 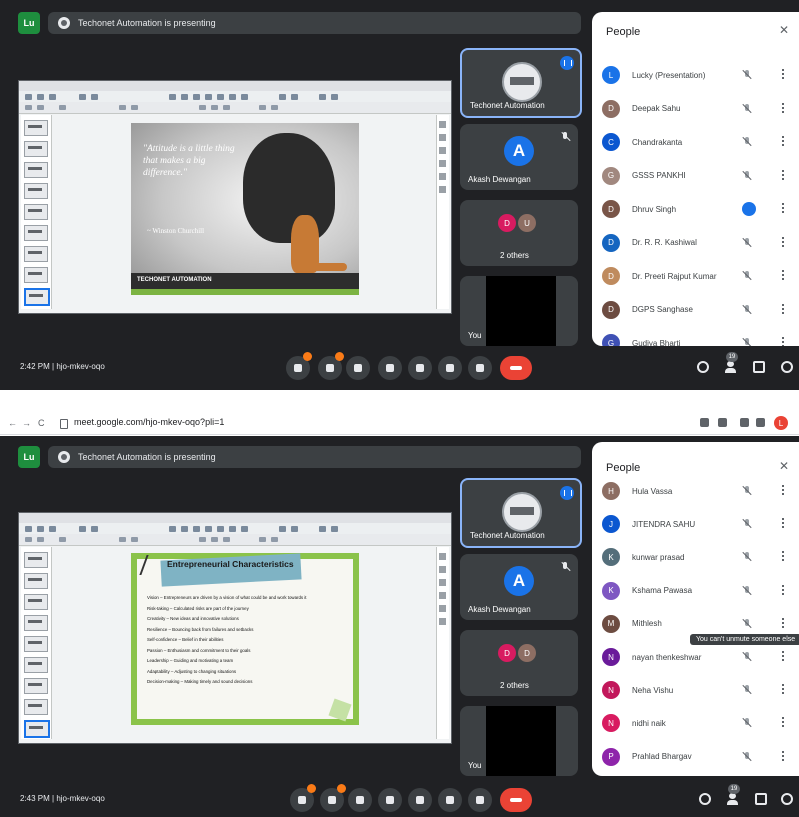 I want to click on participant-row: D DGPS Sanghase, so click(x=697, y=310).